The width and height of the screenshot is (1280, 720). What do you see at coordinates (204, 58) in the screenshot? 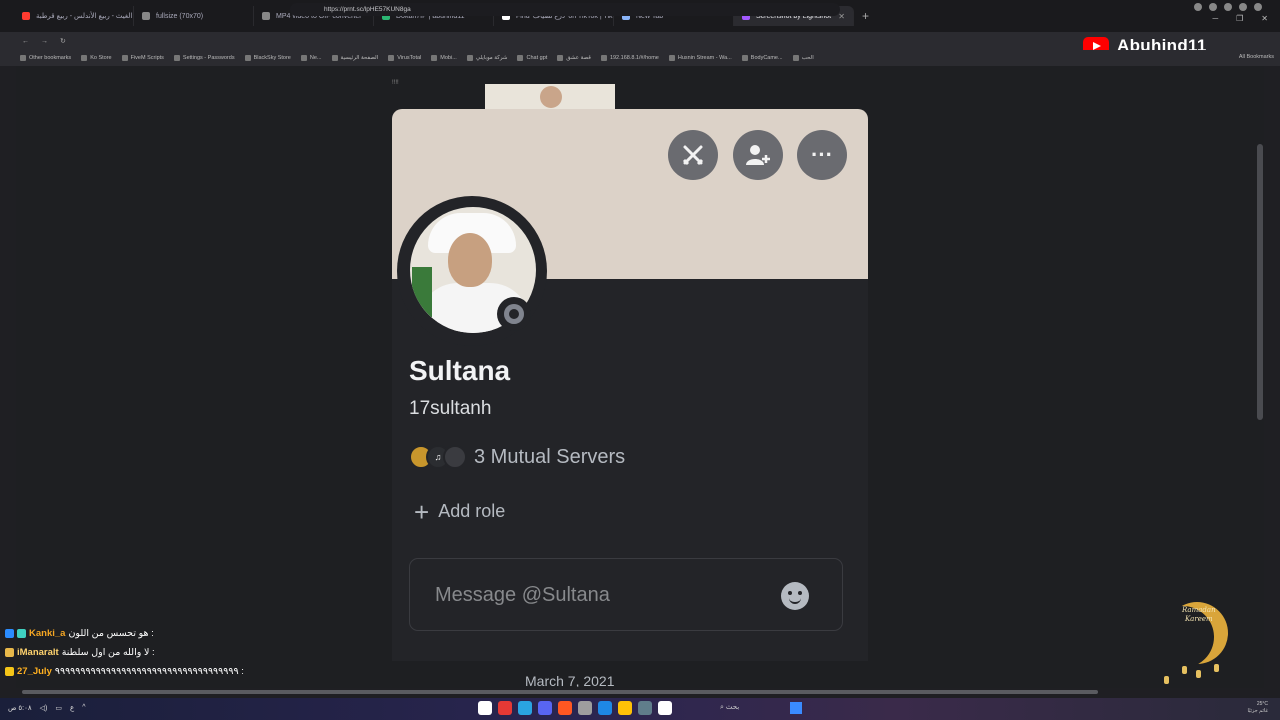
I see `bookmark: Settings - Passwords` at bounding box center [204, 58].